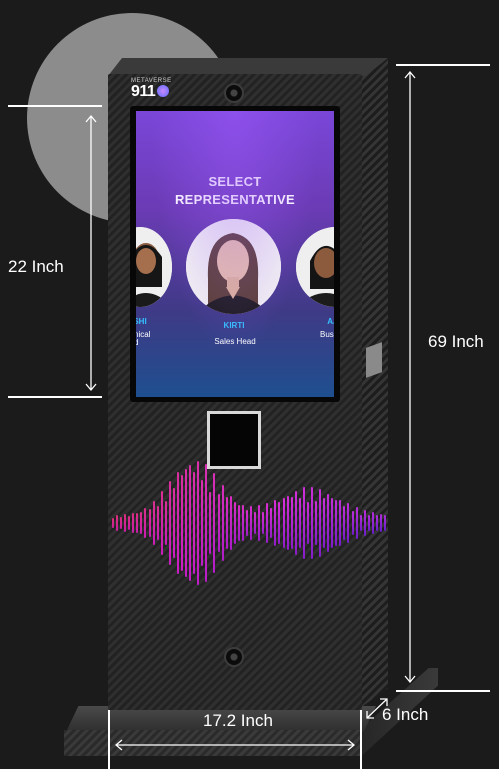  I want to click on representative-name-right: AA, so click(330, 321).